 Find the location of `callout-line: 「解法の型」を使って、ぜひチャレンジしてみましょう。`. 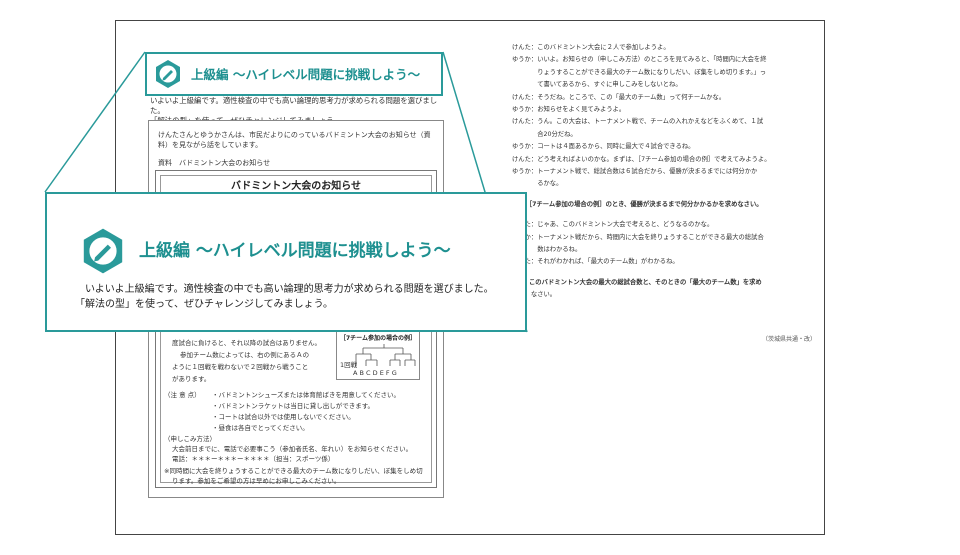

callout-line: 「解法の型」を使って、ぜひチャレンジしてみましょう。 is located at coordinates (204, 304).